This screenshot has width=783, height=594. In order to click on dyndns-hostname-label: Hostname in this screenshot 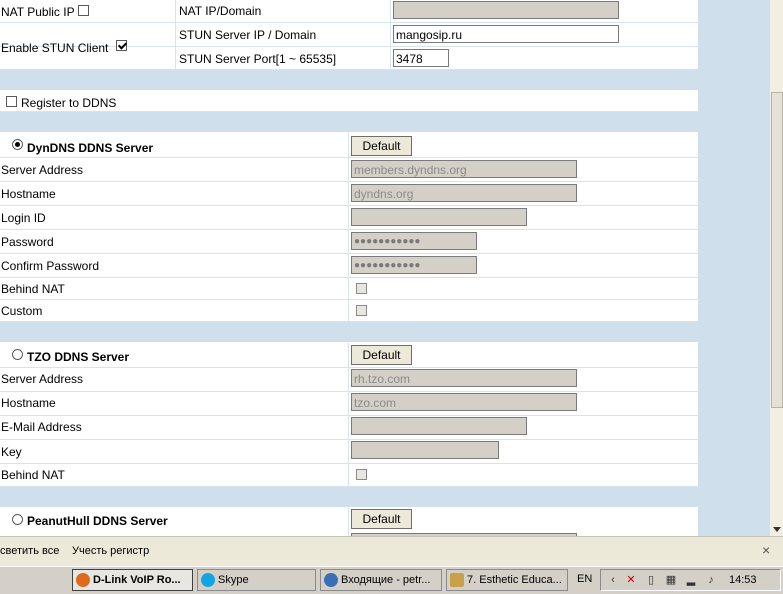, I will do `click(28, 194)`.